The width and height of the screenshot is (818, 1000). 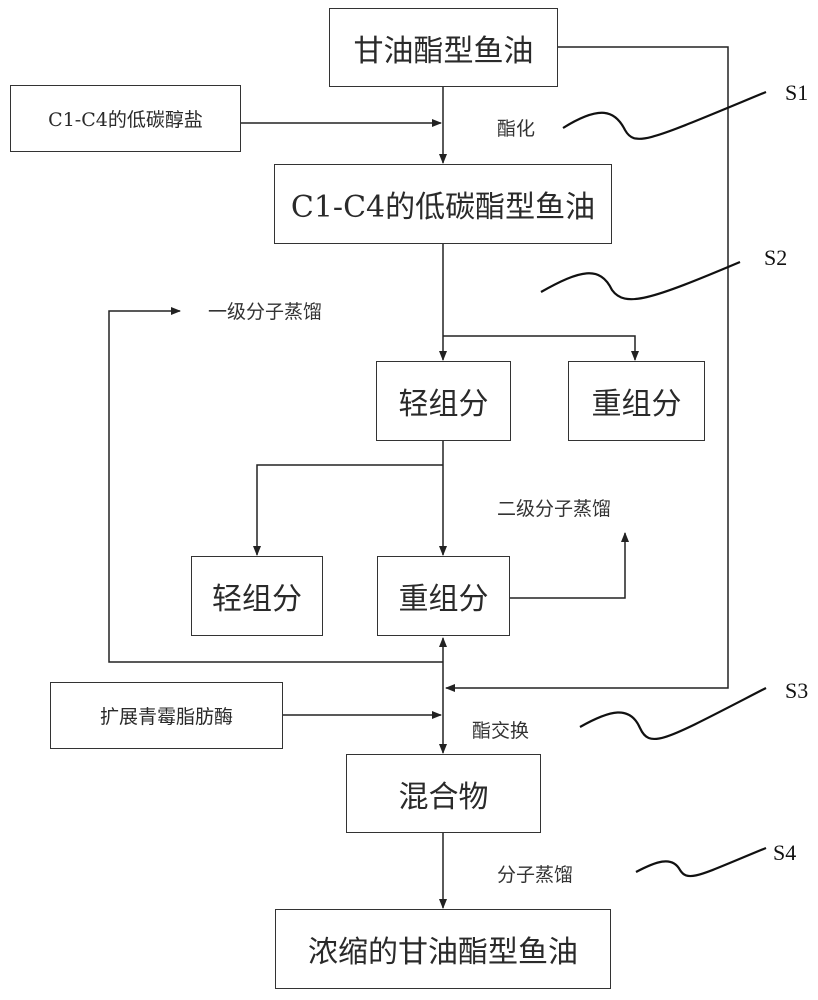 What do you see at coordinates (797, 690) in the screenshot?
I see `step-s3: S3` at bounding box center [797, 690].